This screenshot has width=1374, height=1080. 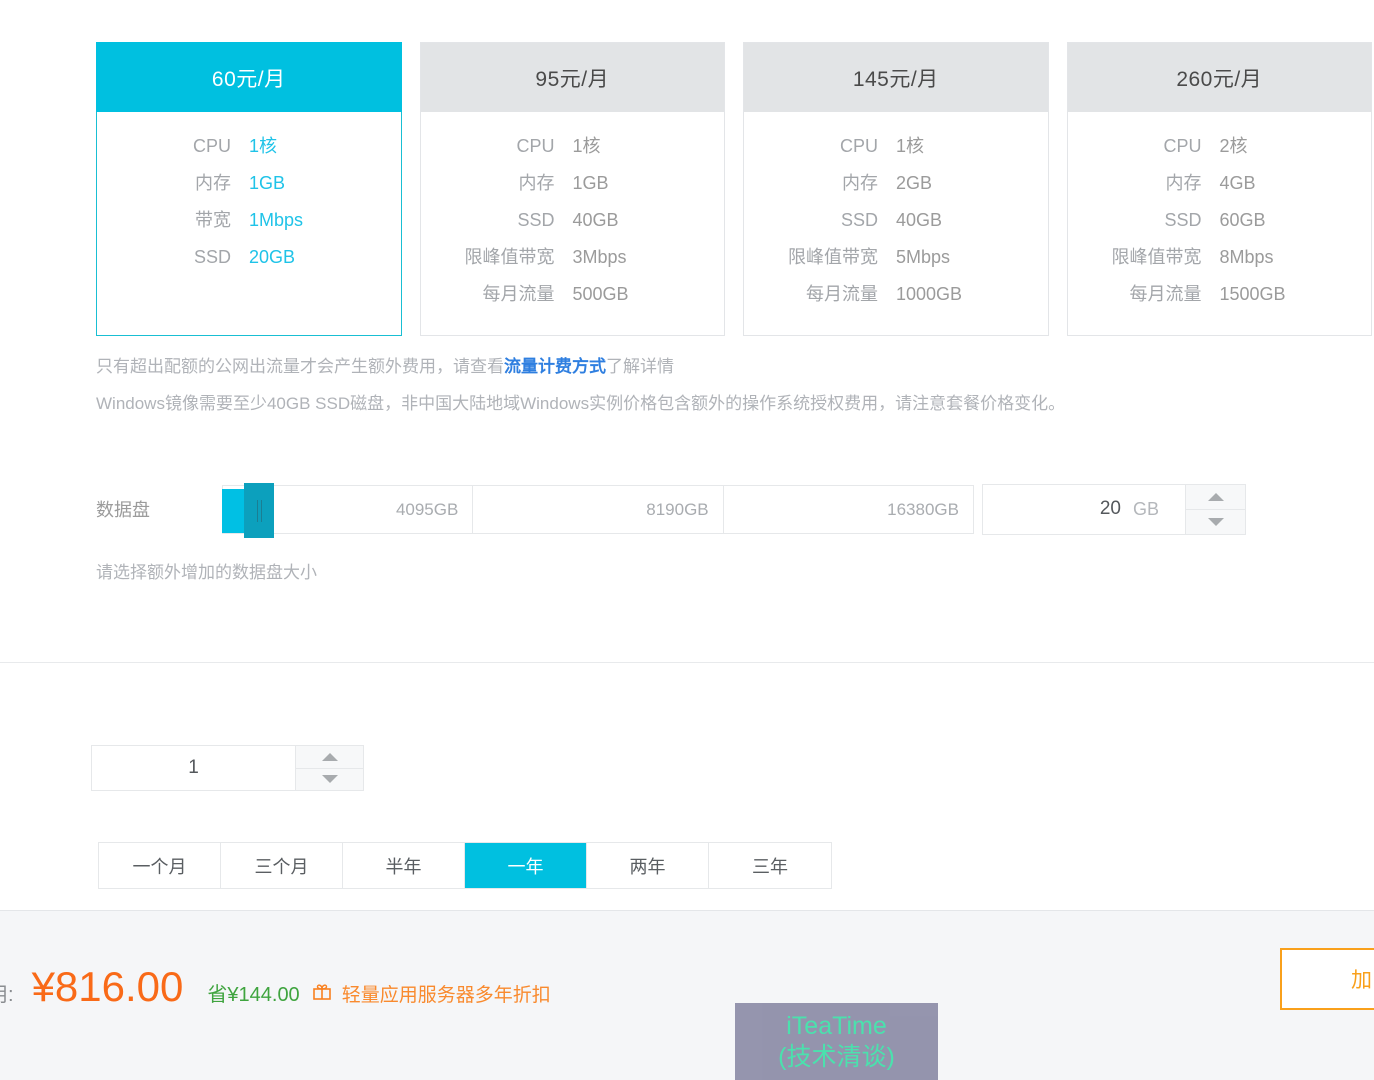 I want to click on data-disk-increment-button, so click(x=1215, y=496).